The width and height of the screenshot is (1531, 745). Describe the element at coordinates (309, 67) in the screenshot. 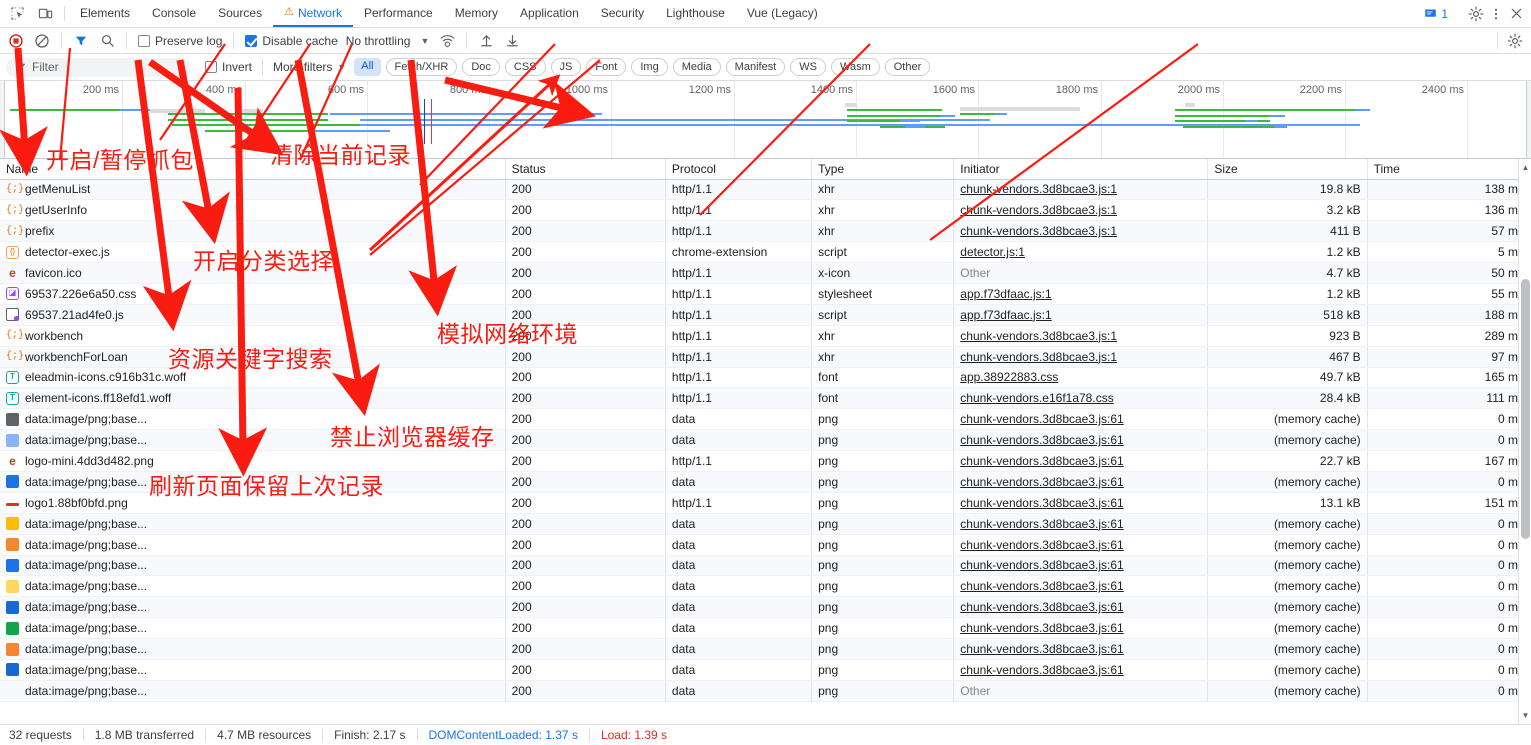

I see `more-filters-button: More filters ▼` at that location.